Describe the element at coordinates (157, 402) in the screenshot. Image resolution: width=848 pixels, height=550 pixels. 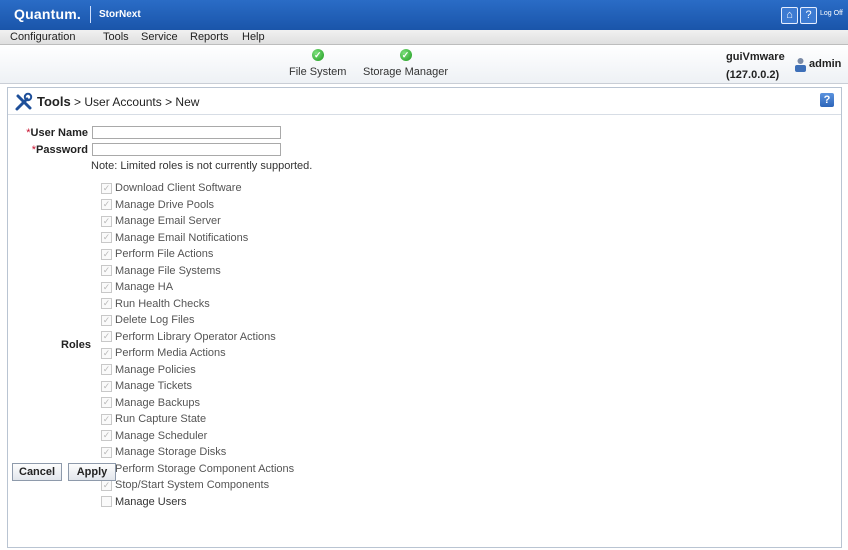
I see `role-label: Manage Backups` at that location.